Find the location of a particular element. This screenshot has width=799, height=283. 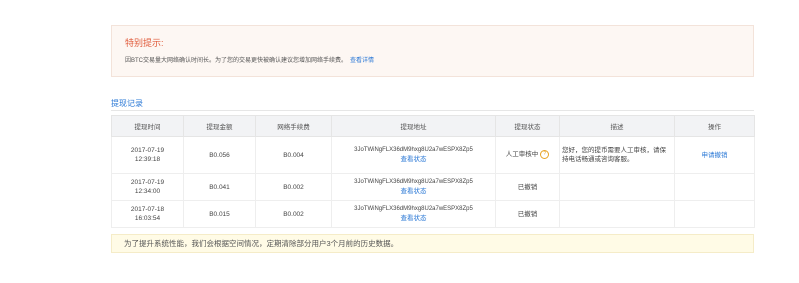

time-cell: 2017-07-19 12:34:00 is located at coordinates (147, 187).